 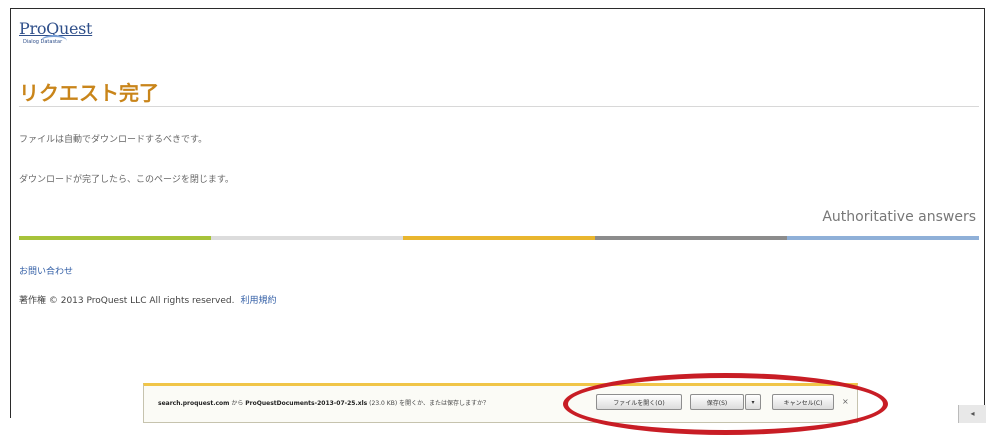 I want to click on footer-color-bar, so click(x=499, y=238).